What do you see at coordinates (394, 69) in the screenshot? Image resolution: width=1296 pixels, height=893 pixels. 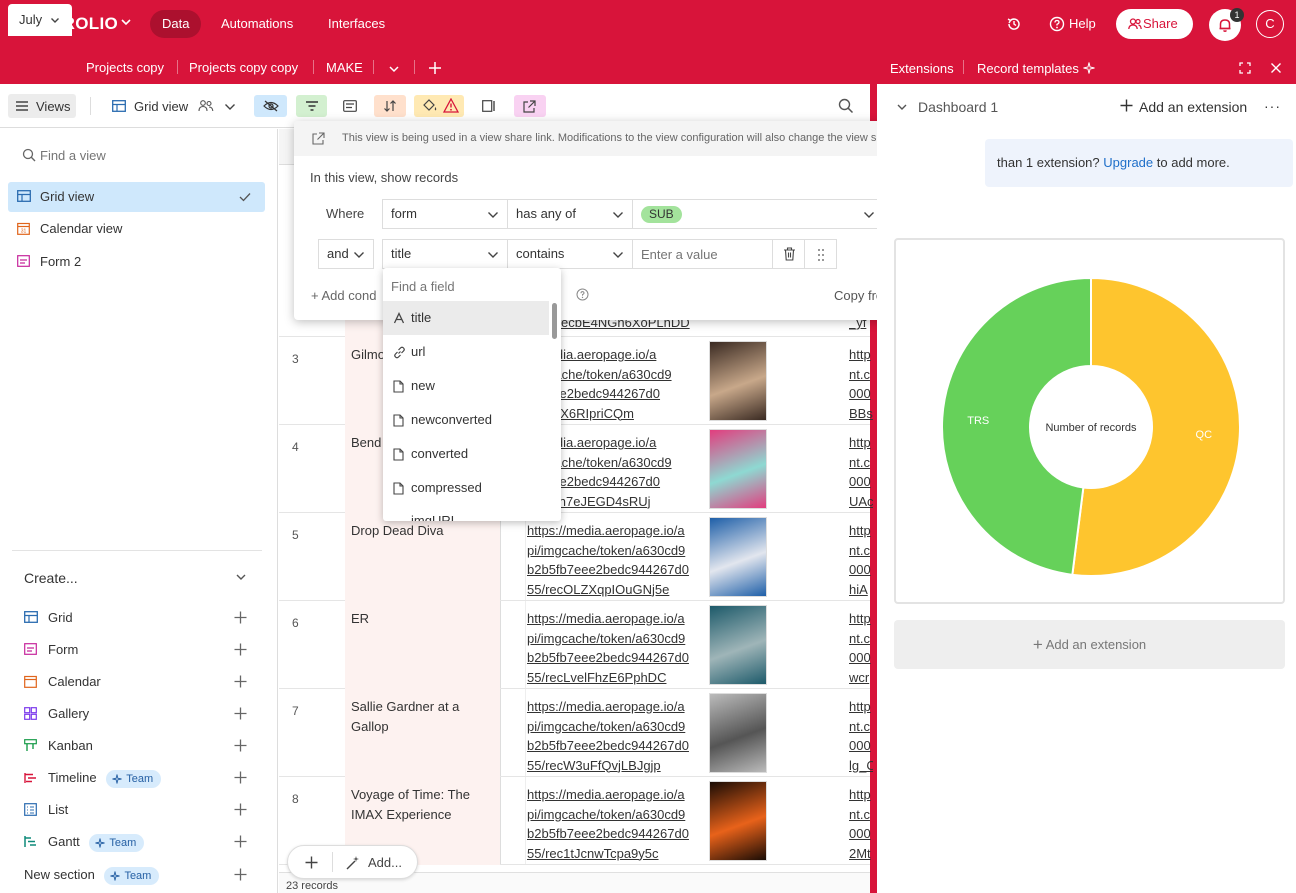 I see `more-tables-chevron-icon` at bounding box center [394, 69].